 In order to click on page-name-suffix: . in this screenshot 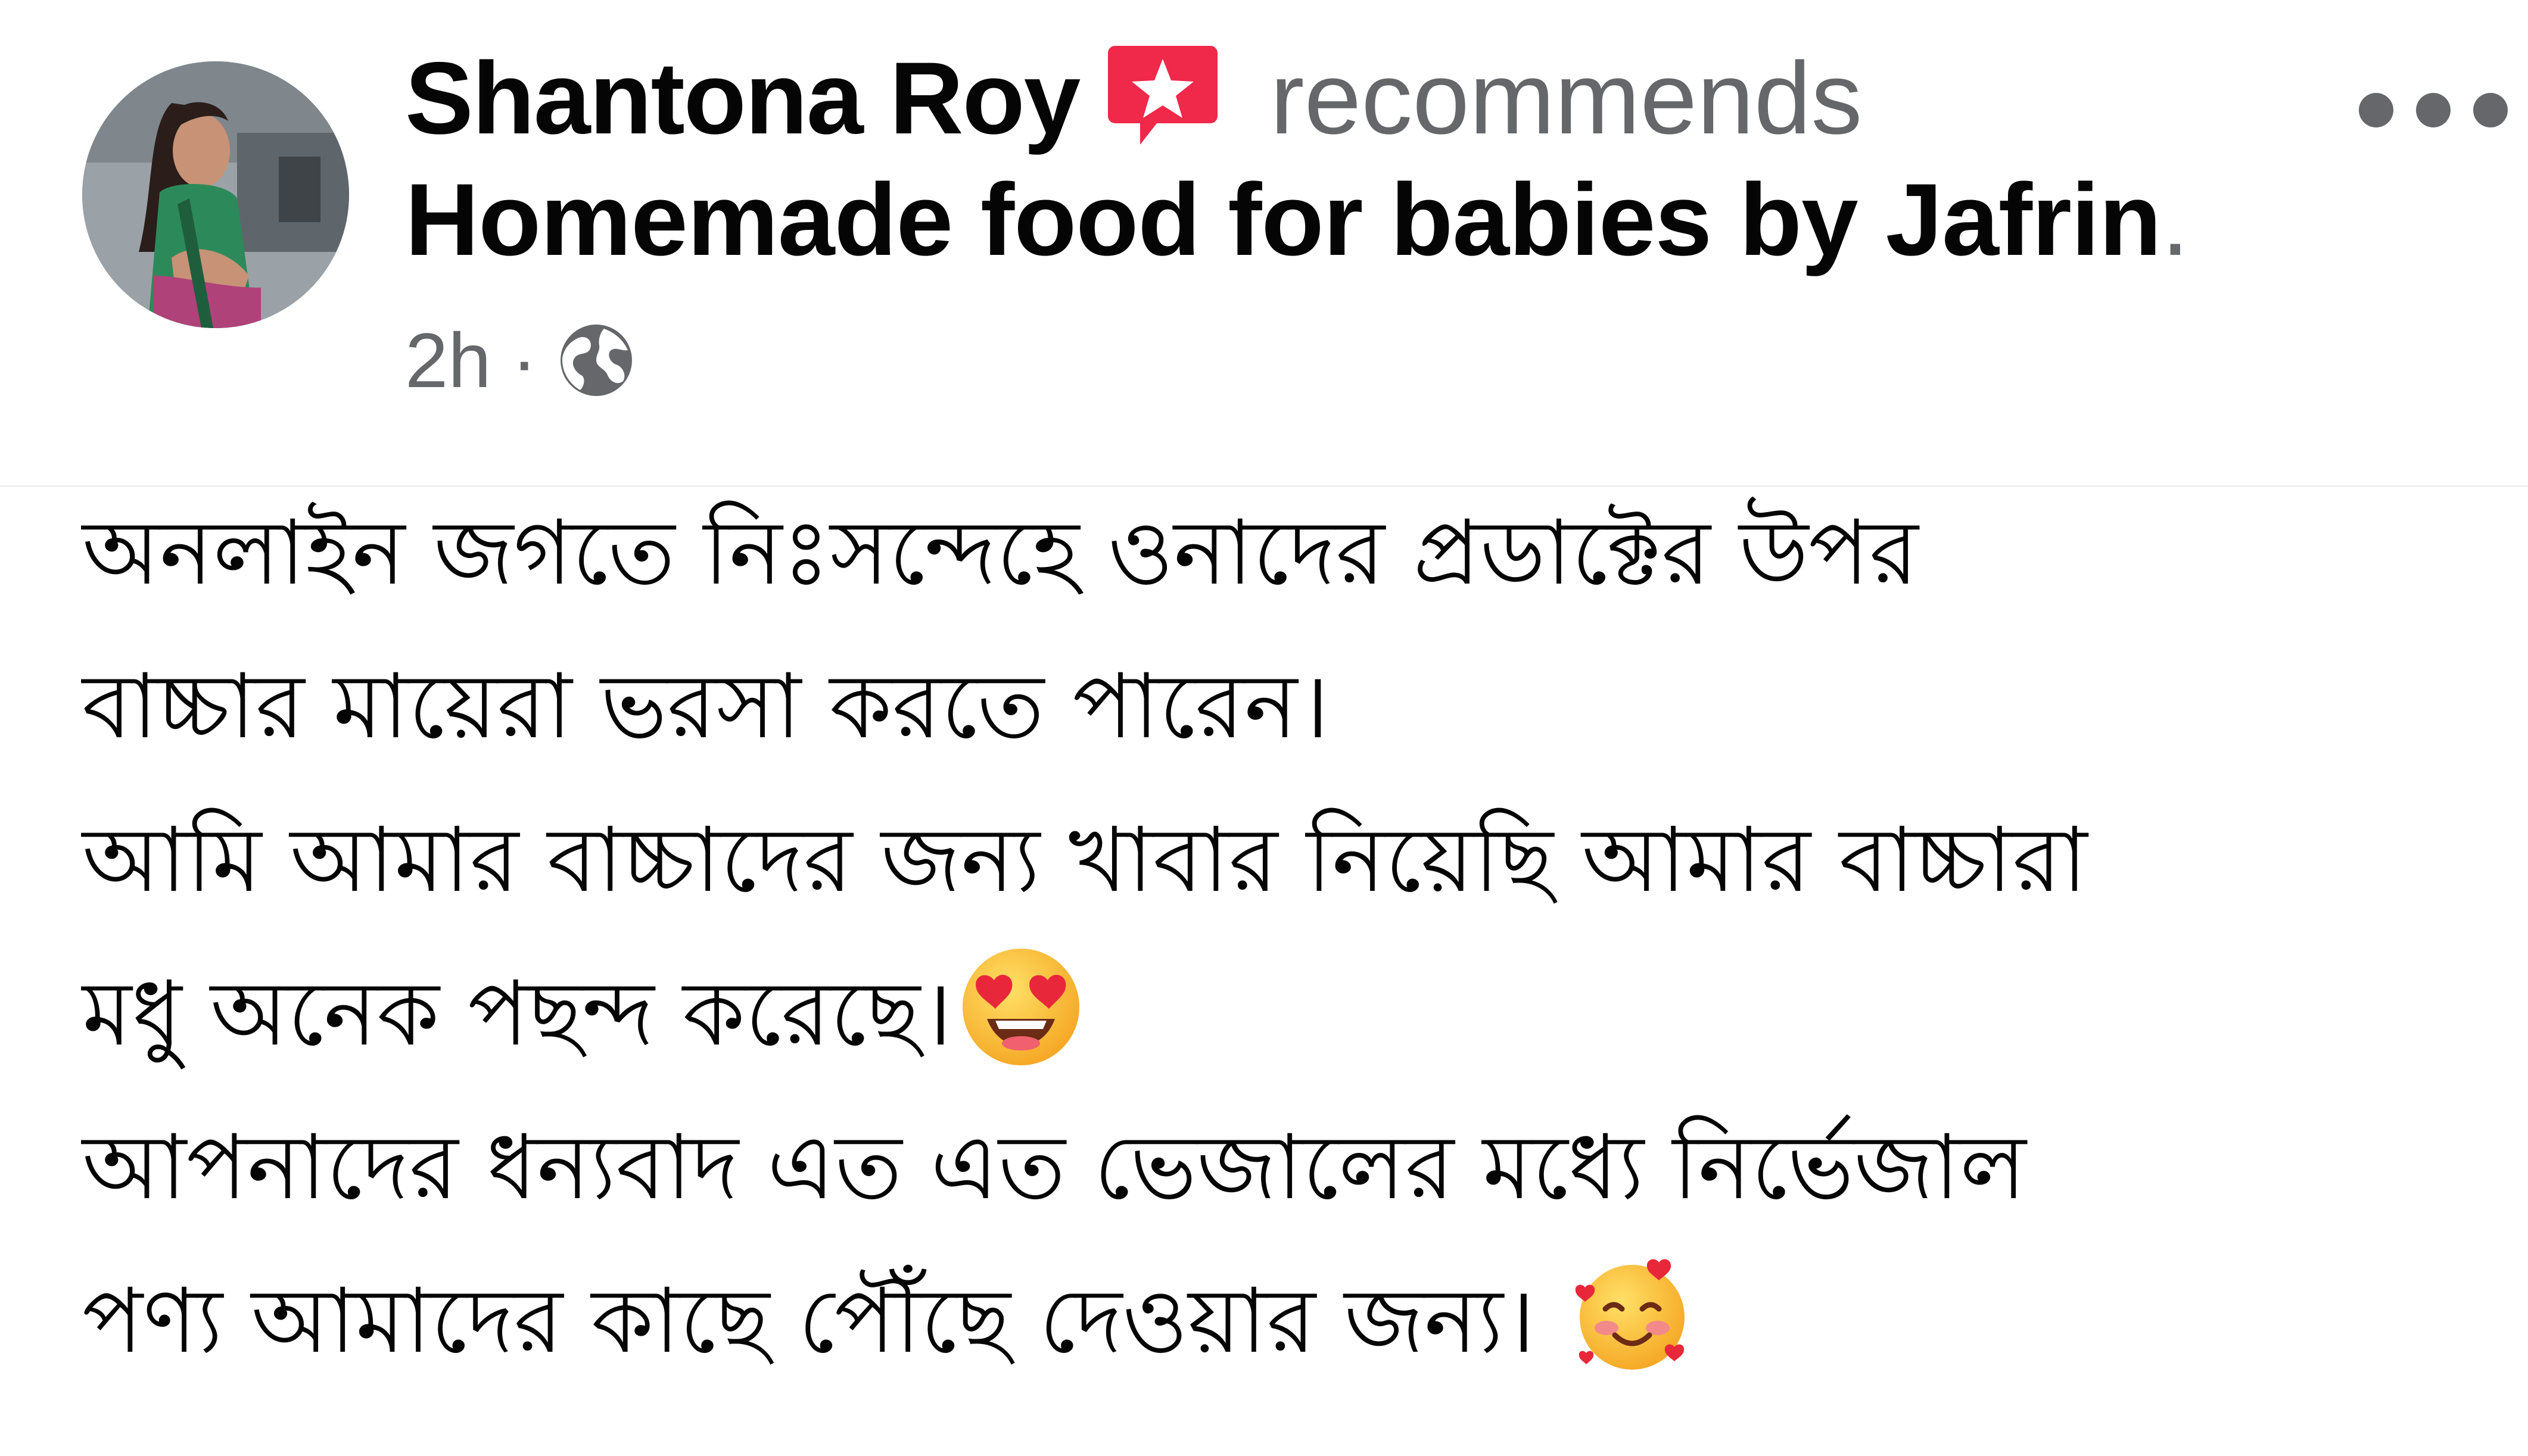, I will do `click(2175, 220)`.